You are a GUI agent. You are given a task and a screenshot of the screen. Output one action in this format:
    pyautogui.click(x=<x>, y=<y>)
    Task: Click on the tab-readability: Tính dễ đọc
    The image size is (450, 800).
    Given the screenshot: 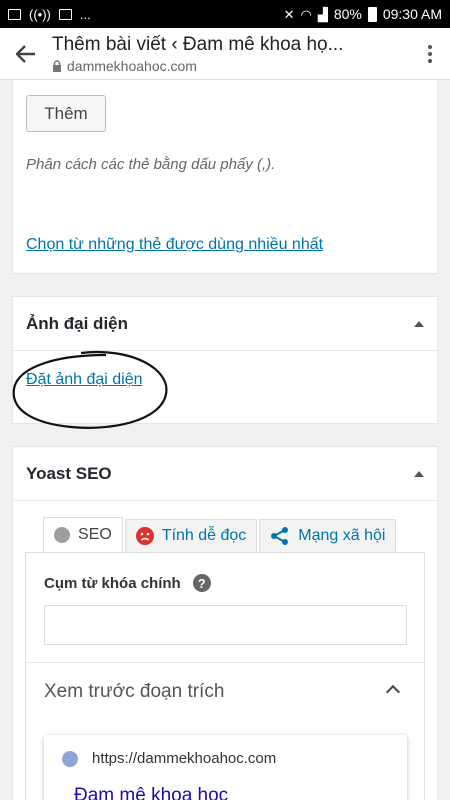 What is the action you would take?
    pyautogui.click(x=191, y=536)
    